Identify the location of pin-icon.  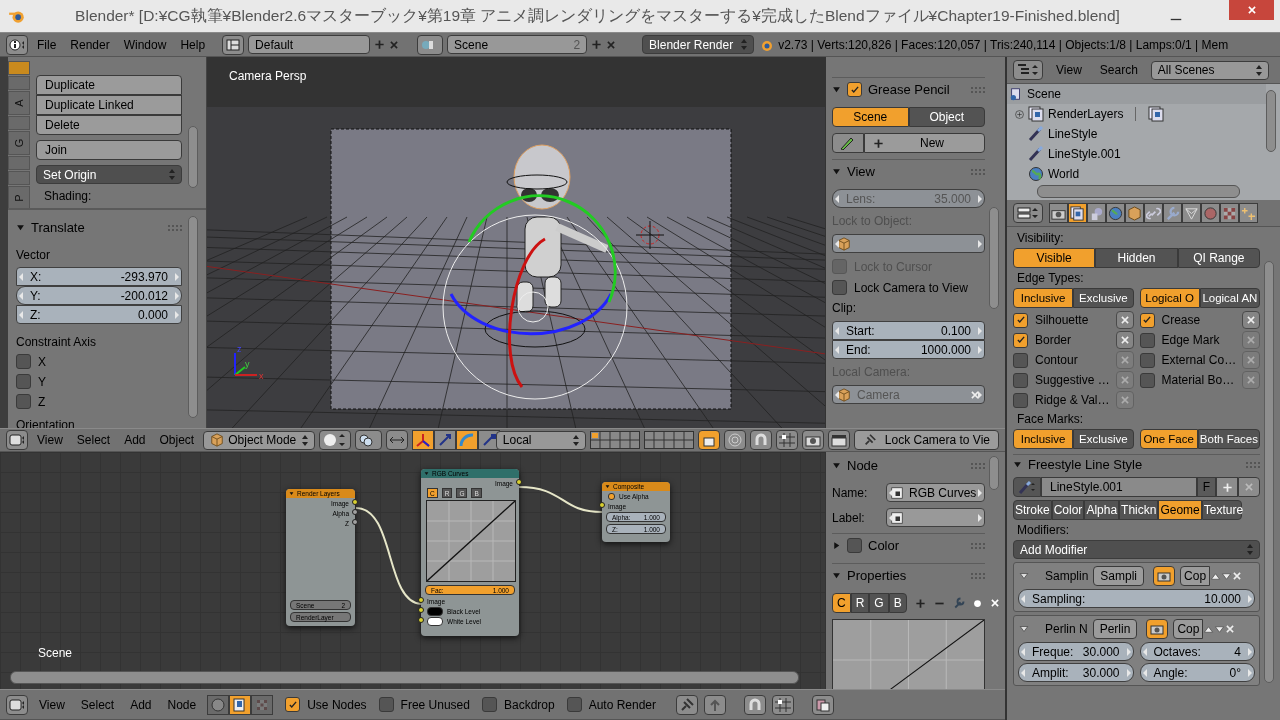
(687, 704).